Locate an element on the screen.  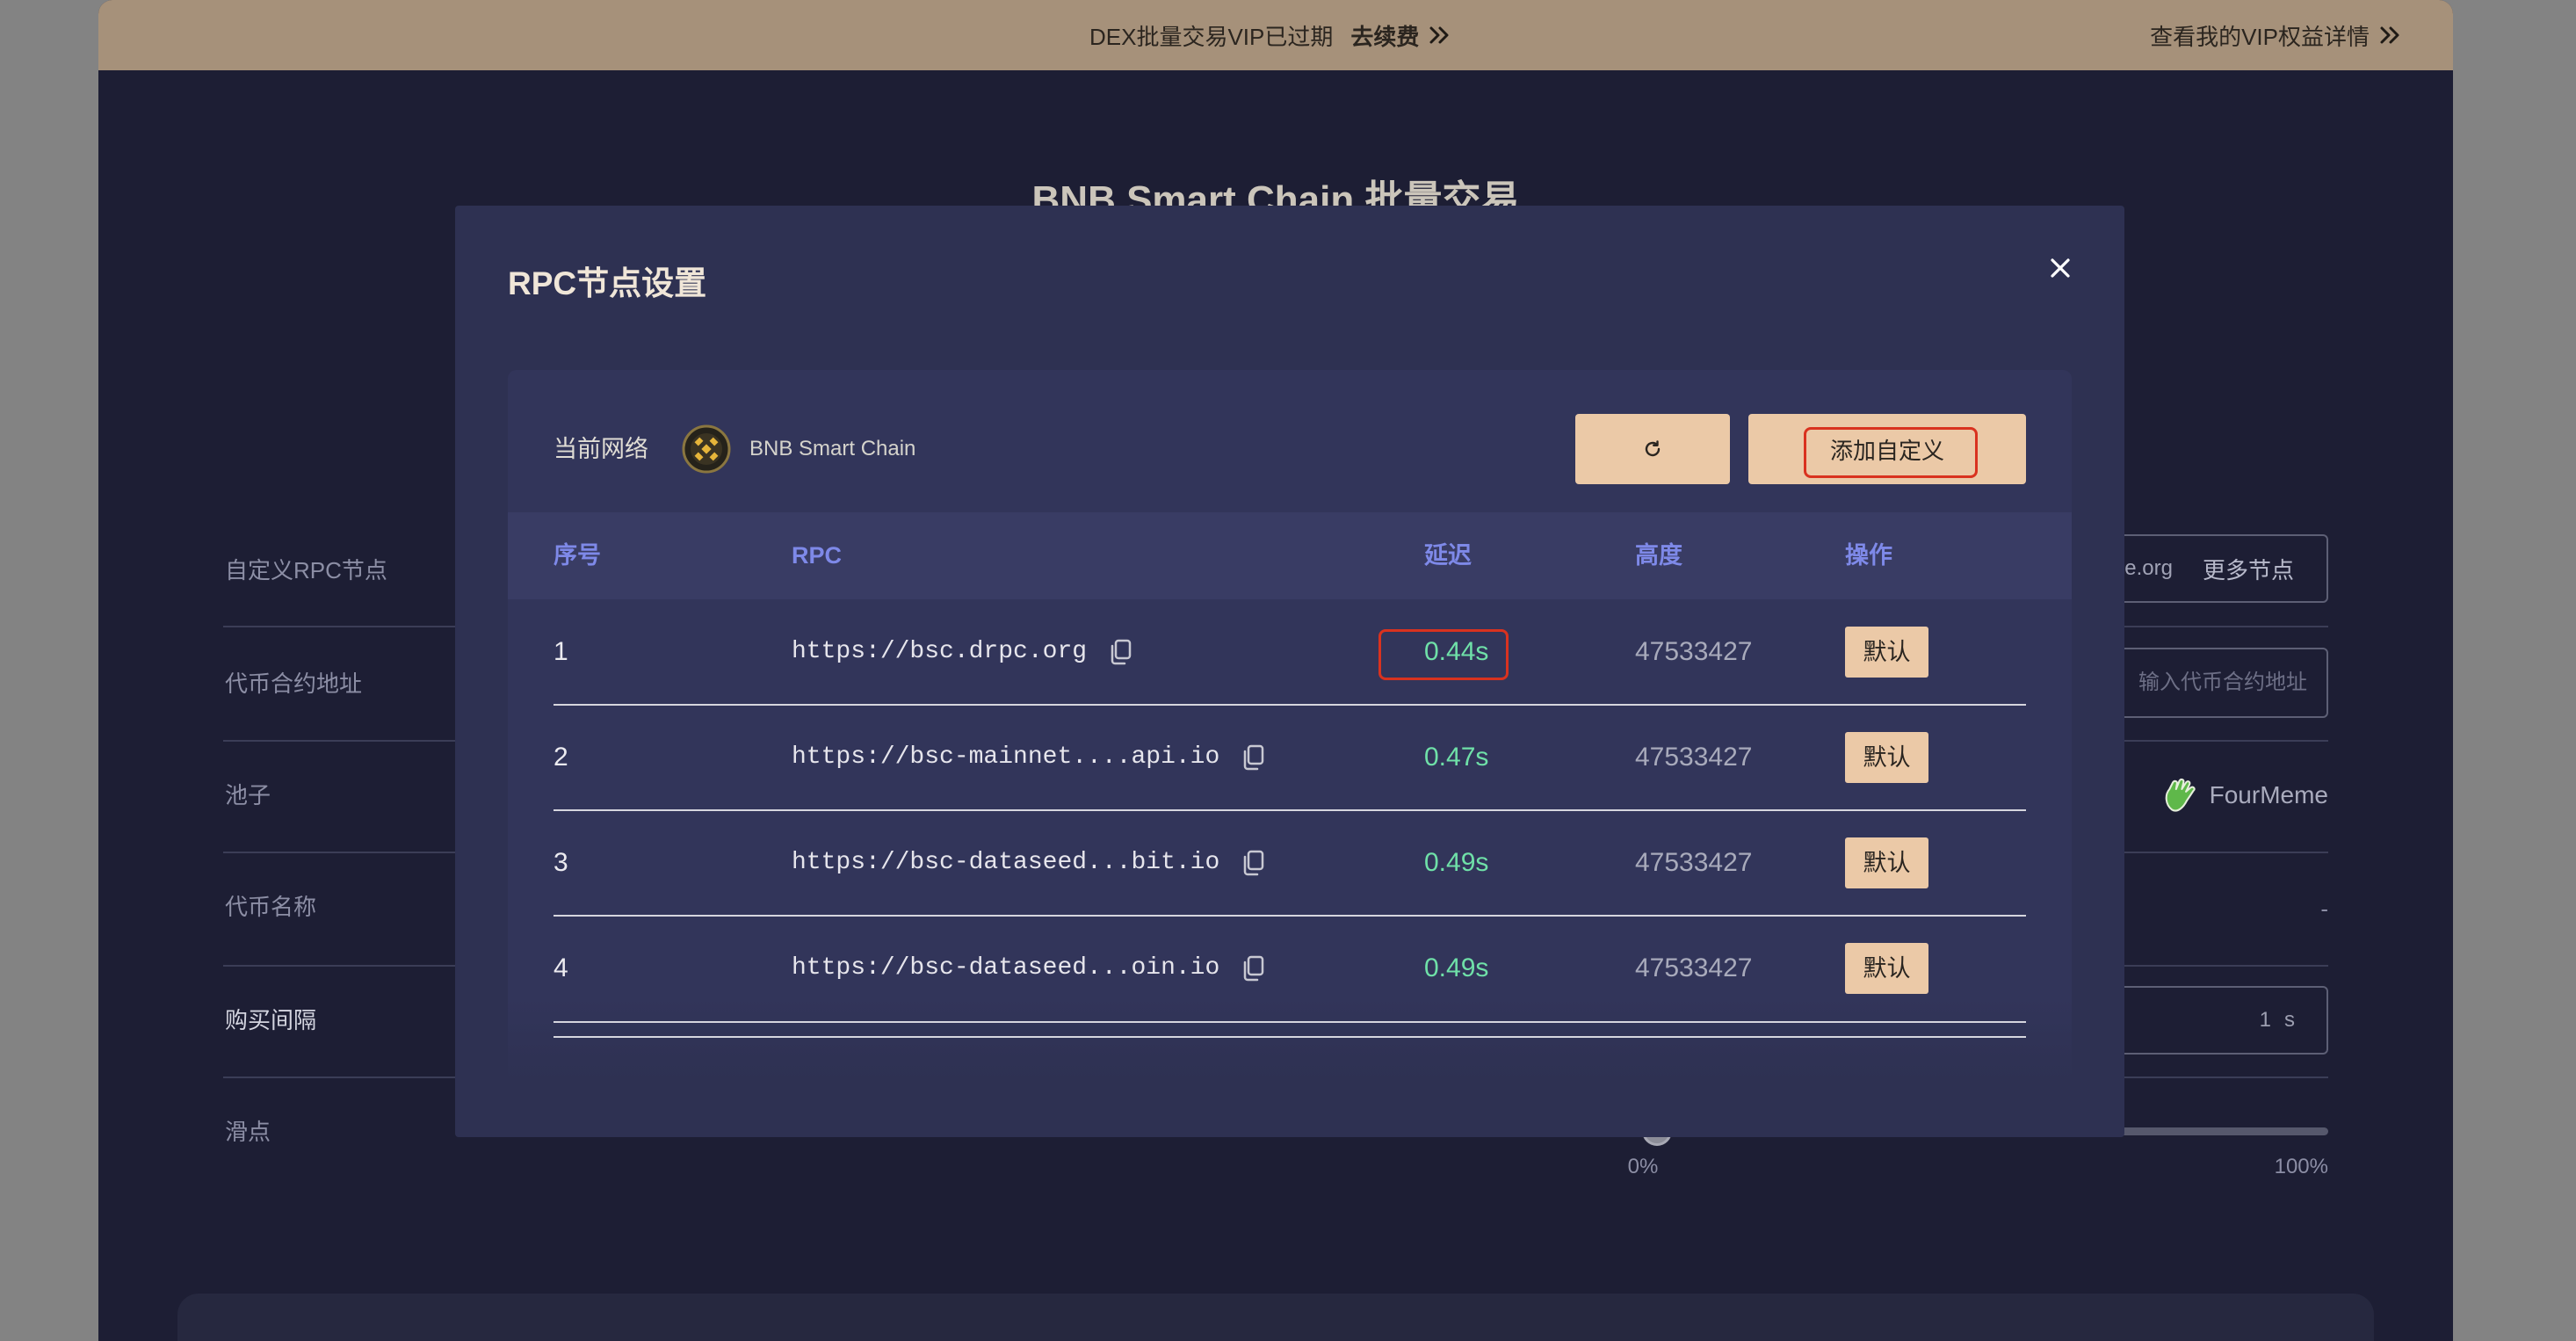
vip-details-label: 查看我的VIP权益详情 is located at coordinates (2260, 36).